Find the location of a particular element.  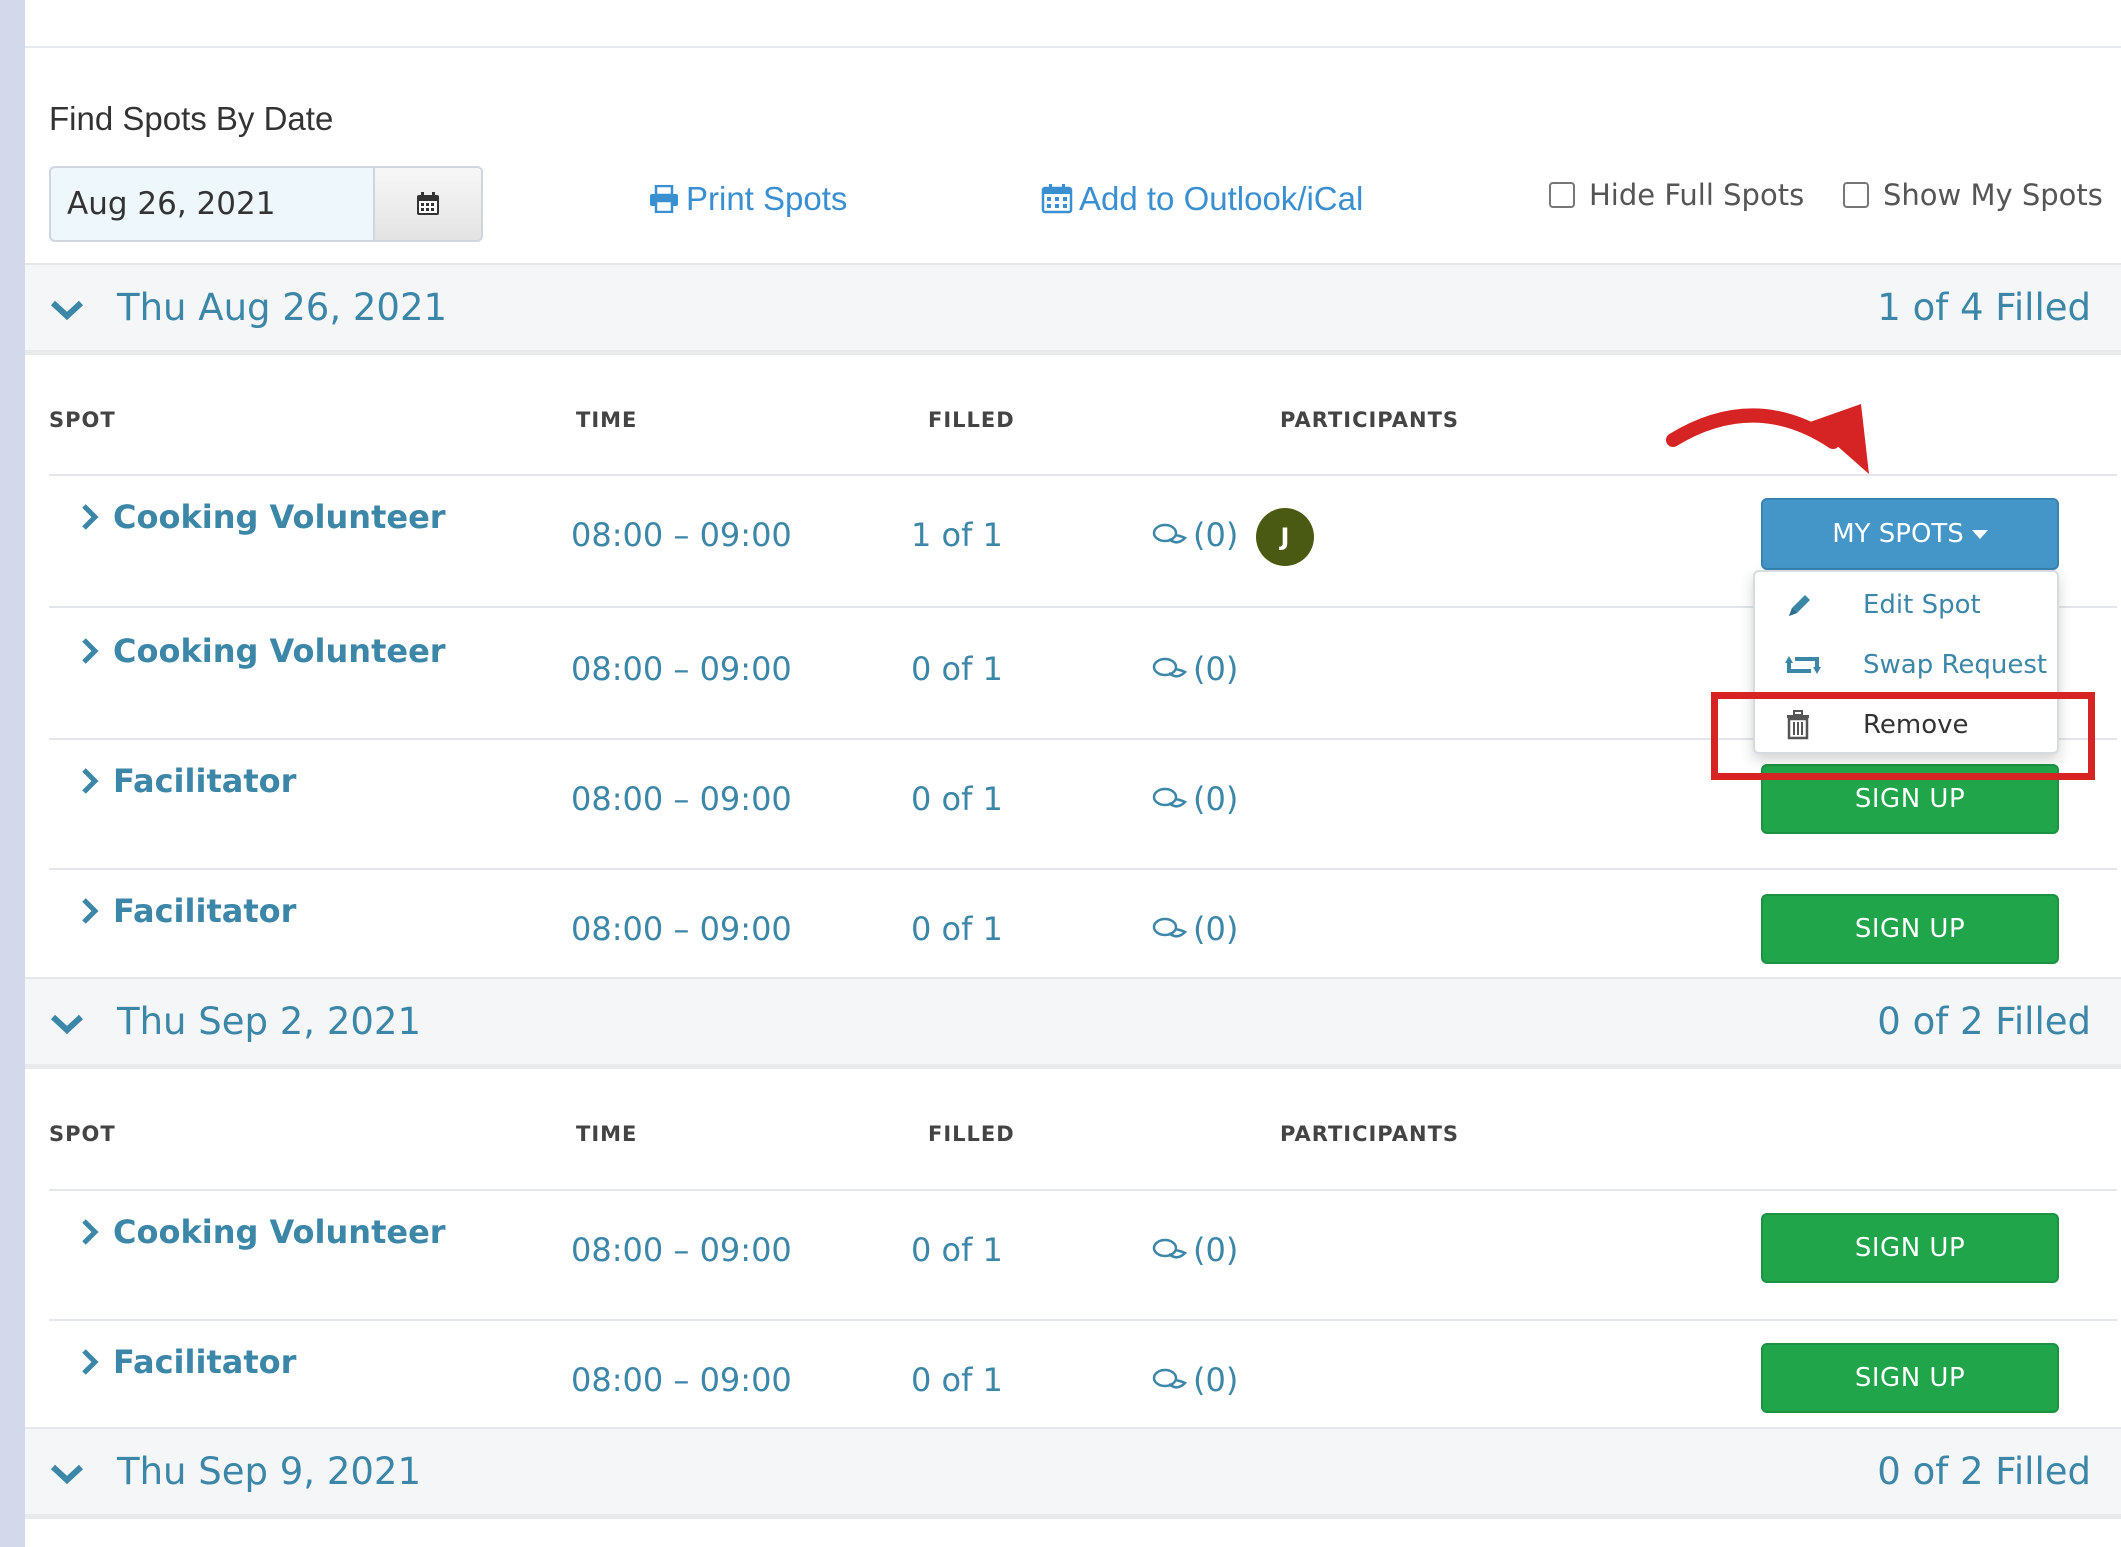

date-group-header: Thu Aug 26, 2021 1 of 4 Filled is located at coordinates (1073, 309).